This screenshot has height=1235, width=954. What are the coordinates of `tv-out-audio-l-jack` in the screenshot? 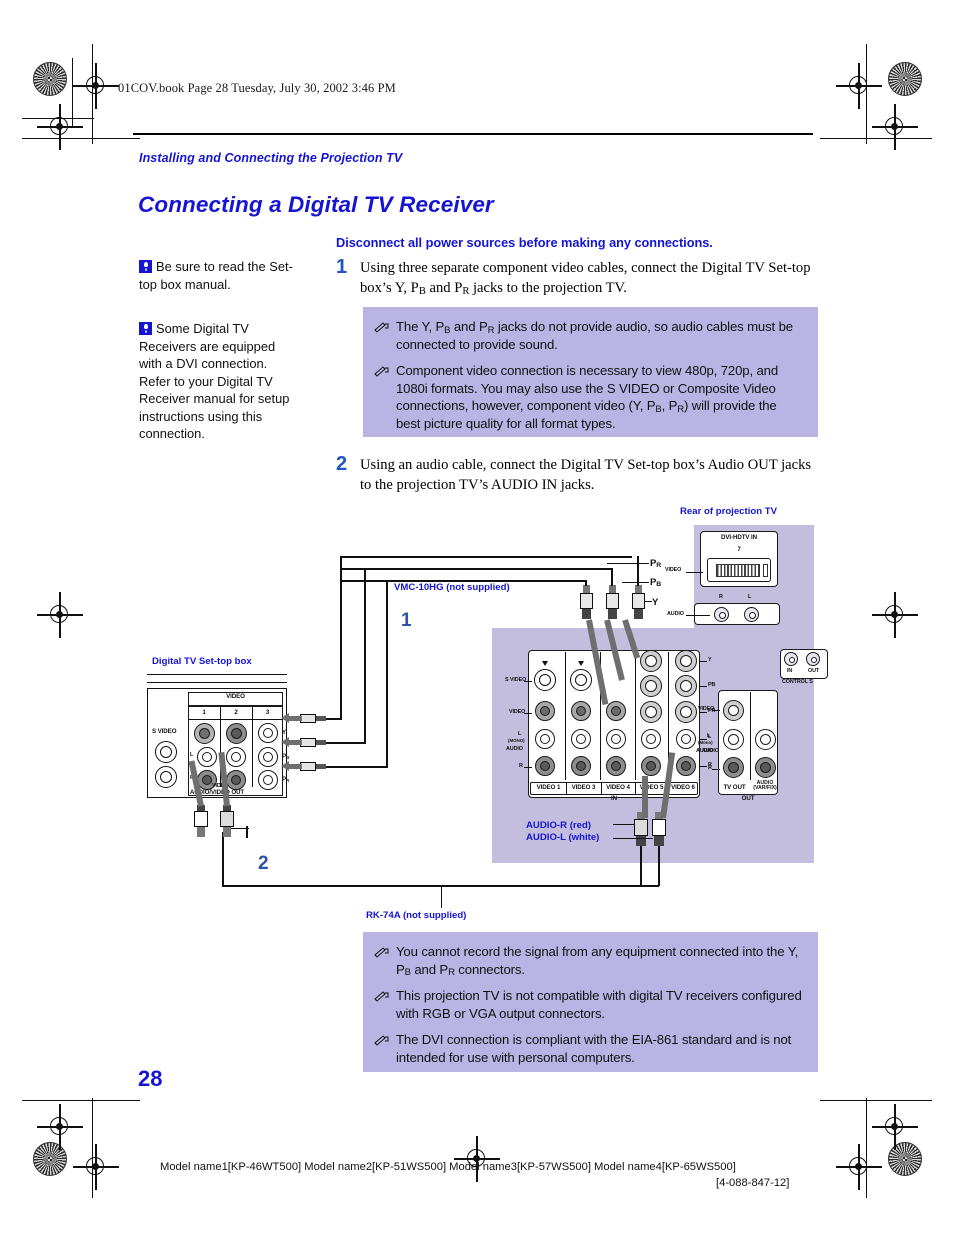 It's located at (733, 739).